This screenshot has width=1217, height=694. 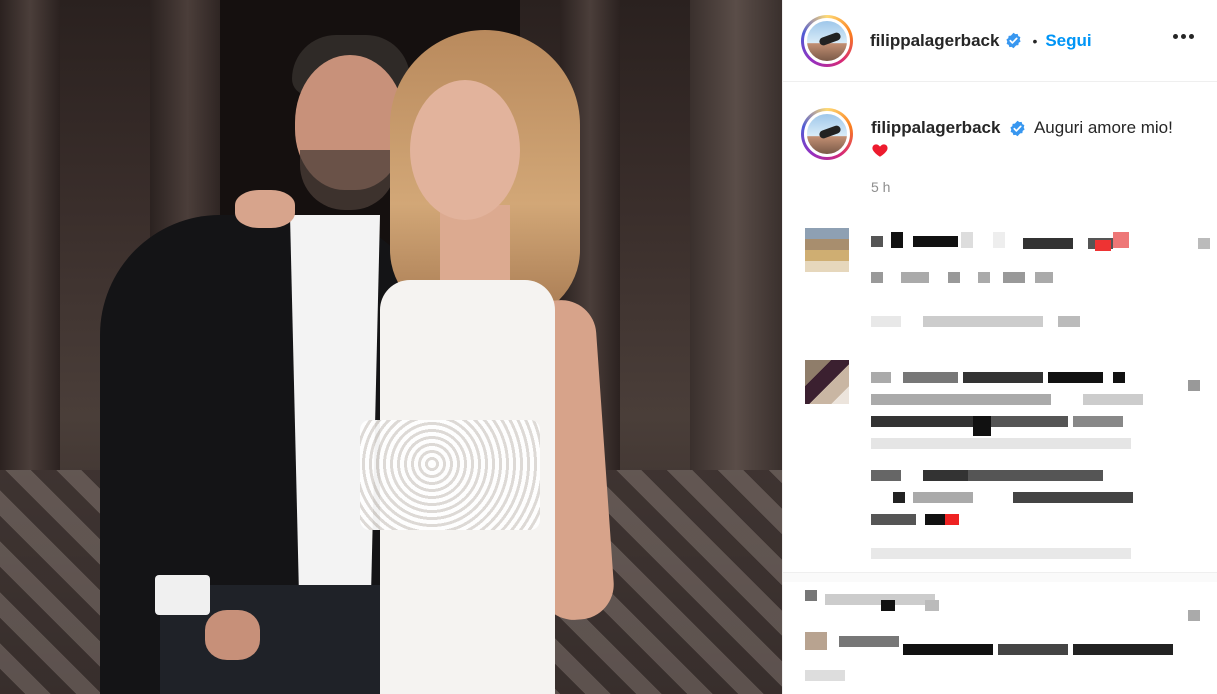 I want to click on caption-avatar, so click(x=827, y=134).